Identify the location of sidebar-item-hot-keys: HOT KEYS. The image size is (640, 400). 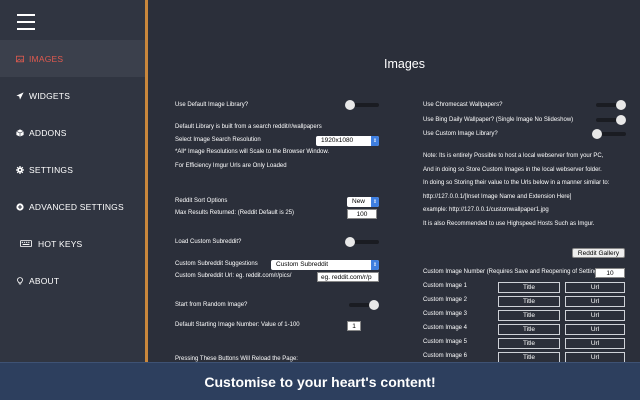
(72, 243).